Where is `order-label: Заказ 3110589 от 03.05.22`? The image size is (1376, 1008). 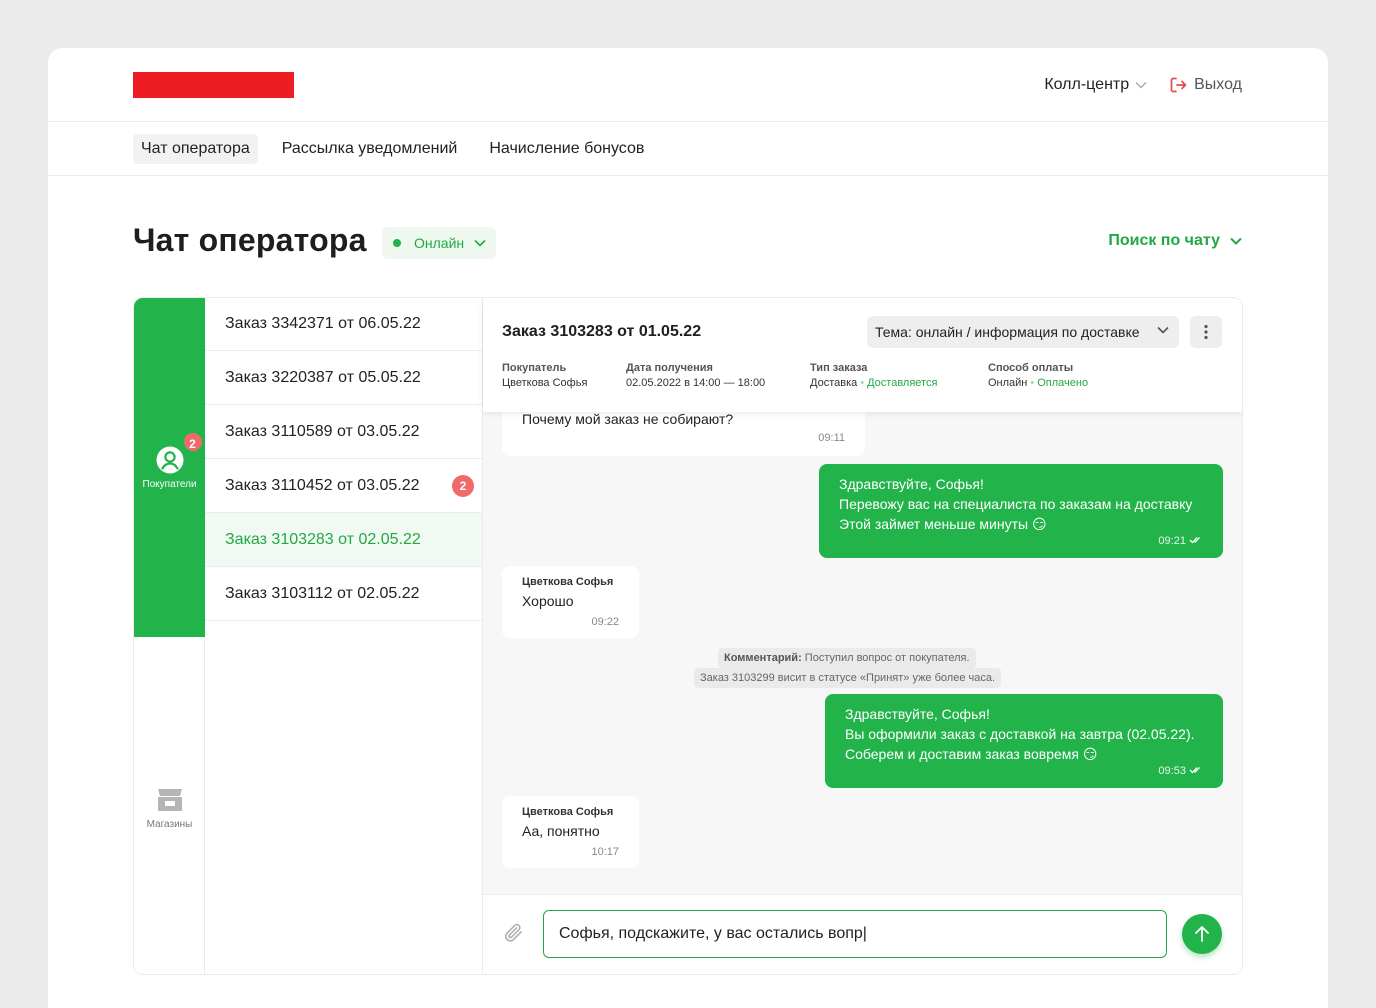 order-label: Заказ 3110589 от 03.05.22 is located at coordinates (322, 431).